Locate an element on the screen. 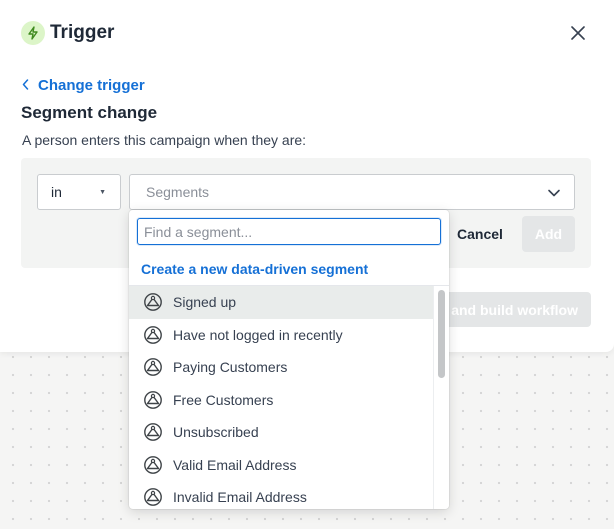 The width and height of the screenshot is (614, 529). segment-option: Paying Customers is located at coordinates (281, 367).